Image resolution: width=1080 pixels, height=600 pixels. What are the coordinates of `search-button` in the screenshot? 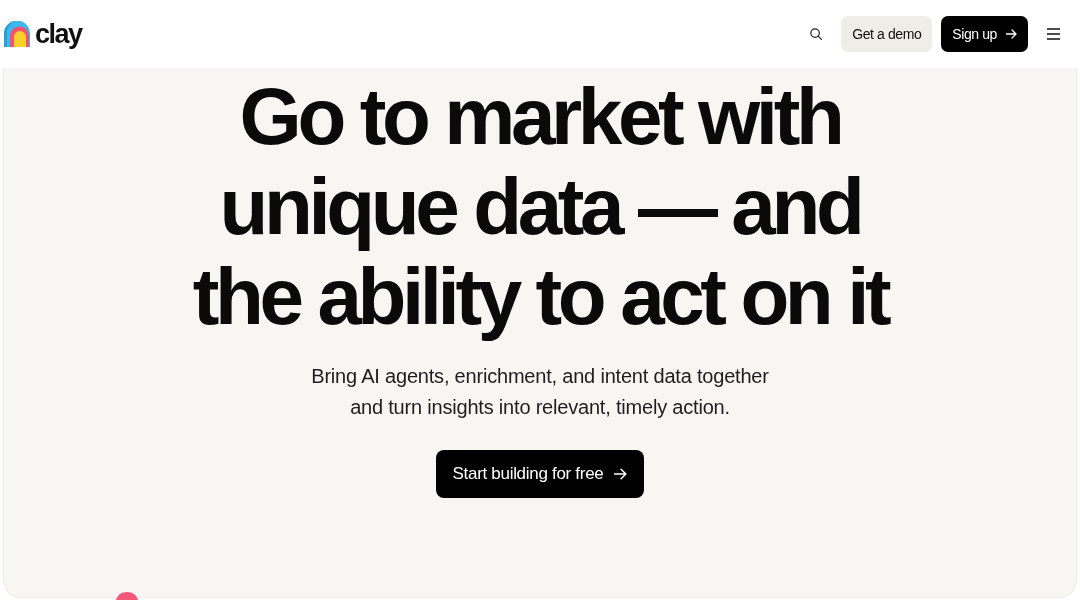 It's located at (816, 34).